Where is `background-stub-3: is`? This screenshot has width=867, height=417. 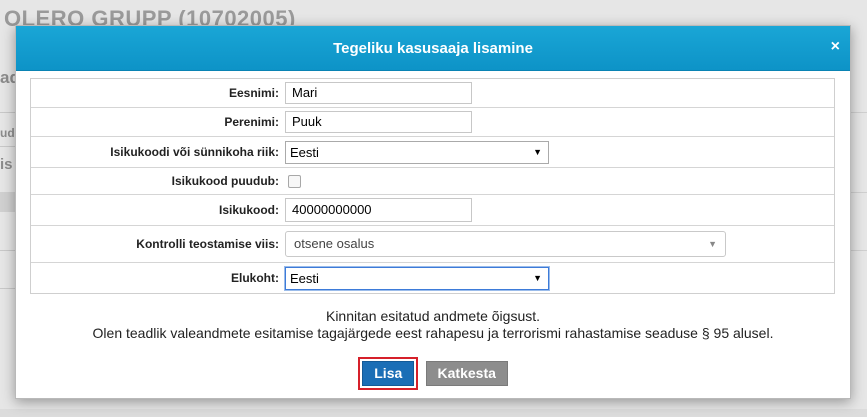
background-stub-3: is is located at coordinates (6, 164).